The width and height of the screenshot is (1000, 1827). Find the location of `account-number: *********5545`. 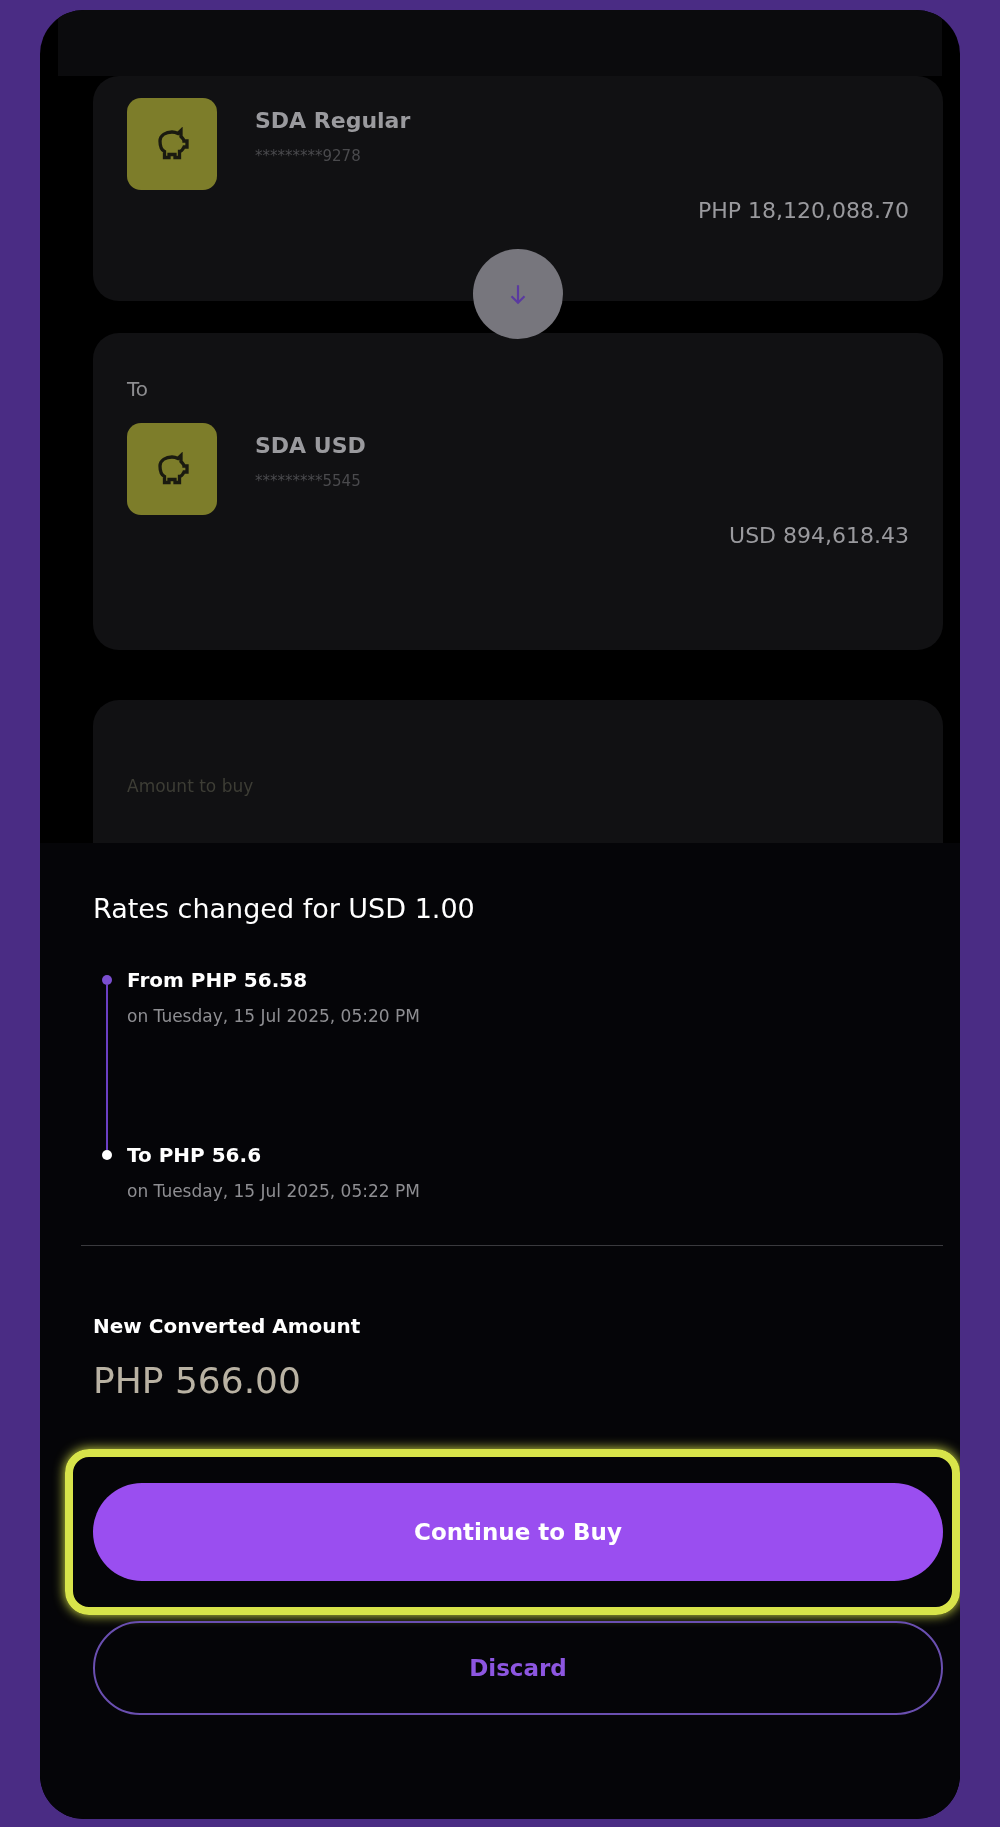

account-number: *********5545 is located at coordinates (308, 481).